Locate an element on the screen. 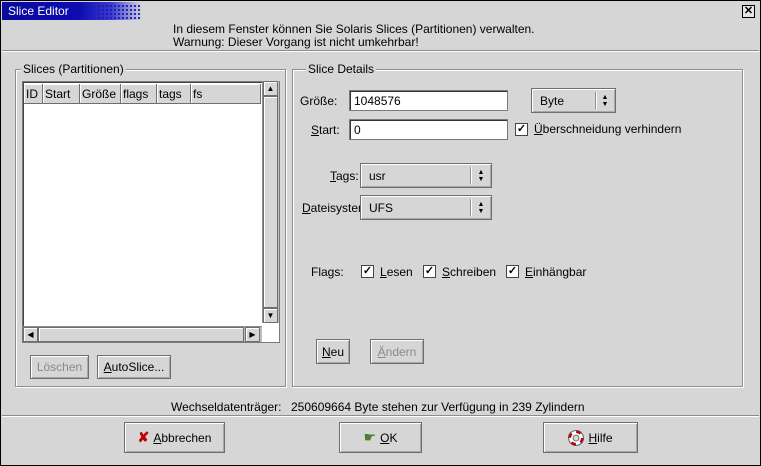 Image resolution: width=761 pixels, height=466 pixels. help-button: Hilfe is located at coordinates (590, 437).